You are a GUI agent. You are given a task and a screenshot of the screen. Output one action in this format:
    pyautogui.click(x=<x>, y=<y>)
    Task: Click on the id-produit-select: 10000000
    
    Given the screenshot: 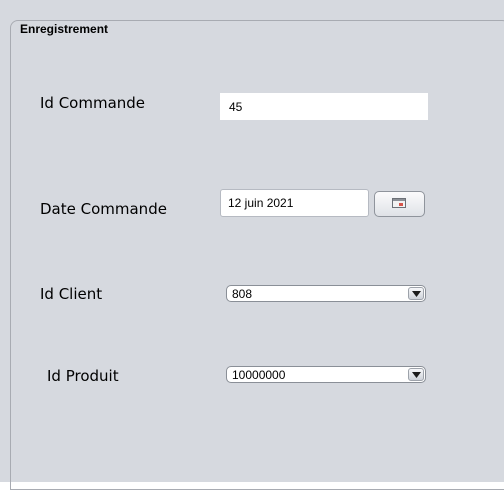 What is the action you would take?
    pyautogui.click(x=326, y=374)
    